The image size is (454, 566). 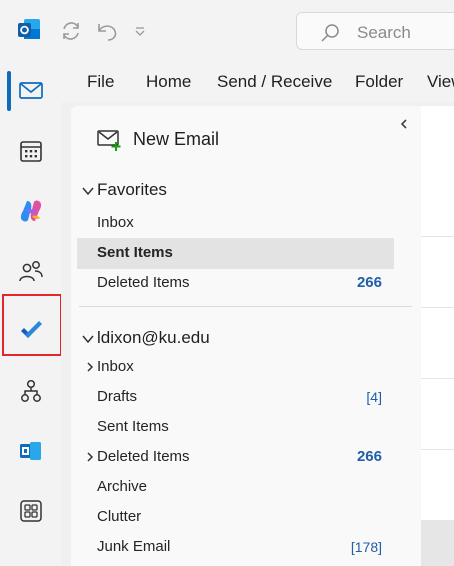 I want to click on search-input: Search, so click(x=375, y=31).